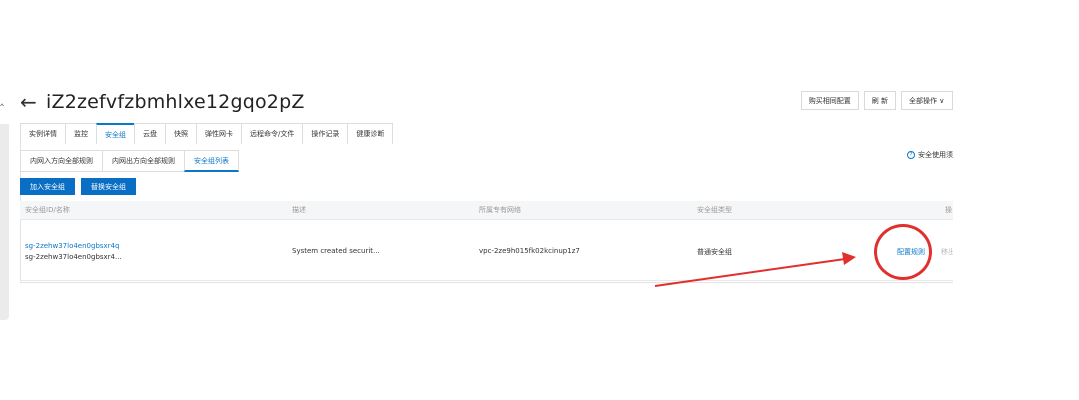 The height and width of the screenshot is (400, 1079). What do you see at coordinates (927, 100) in the screenshot?
I see `all-actions-dropdown: 全部操作 ∨` at bounding box center [927, 100].